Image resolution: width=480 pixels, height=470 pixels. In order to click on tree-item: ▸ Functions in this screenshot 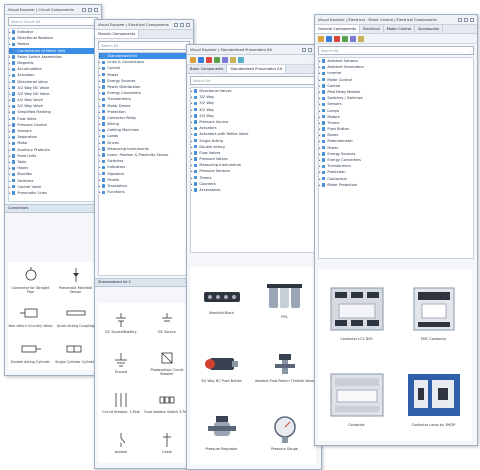, I will do `click(144, 192)`.